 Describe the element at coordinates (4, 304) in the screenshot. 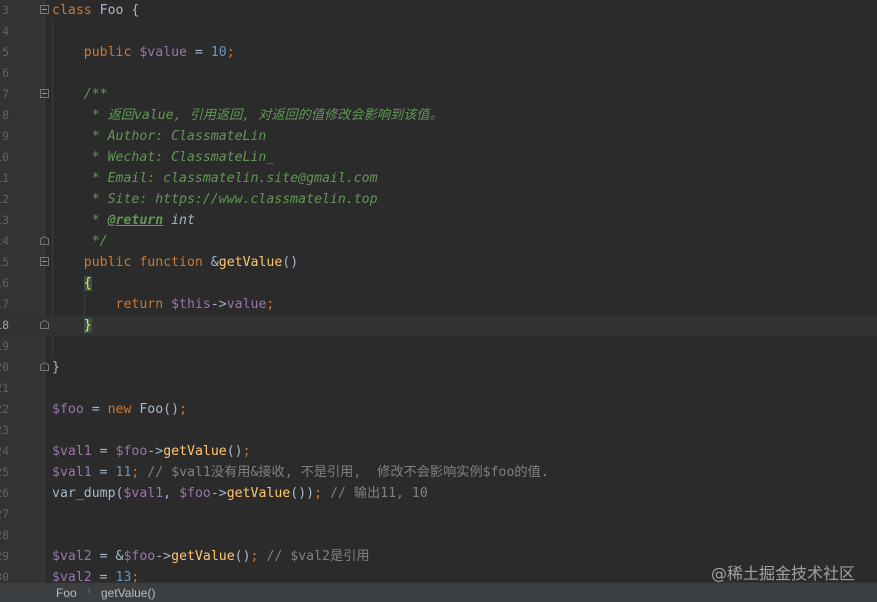

I see `line-number: 17` at that location.